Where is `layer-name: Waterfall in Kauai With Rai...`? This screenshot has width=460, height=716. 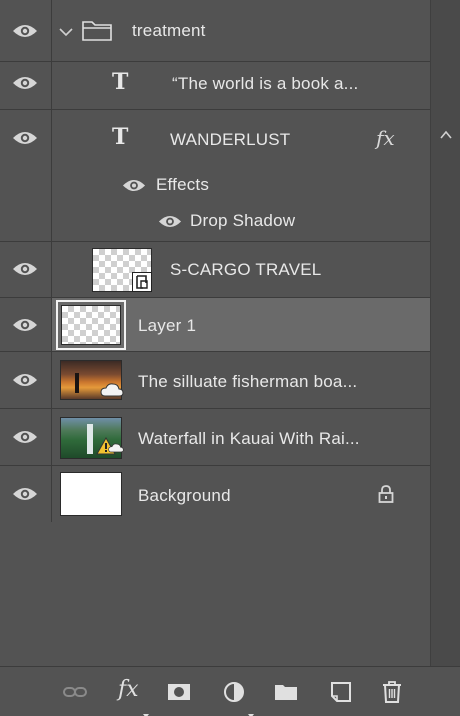
layer-name: Waterfall in Kauai With Rai... is located at coordinates (249, 438).